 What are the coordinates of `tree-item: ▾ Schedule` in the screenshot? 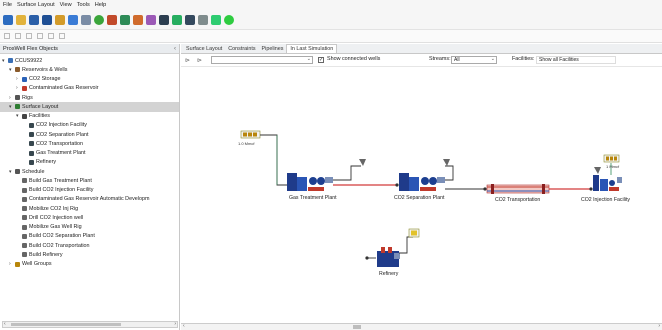 It's located at (89, 171).